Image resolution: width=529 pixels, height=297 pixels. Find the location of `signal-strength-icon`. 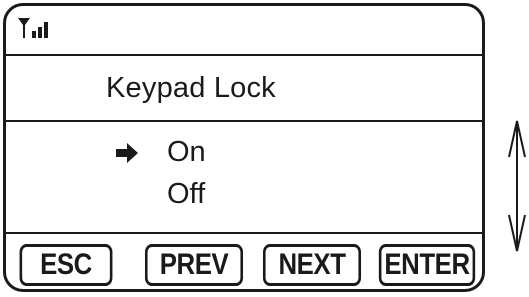

signal-strength-icon is located at coordinates (33, 28).